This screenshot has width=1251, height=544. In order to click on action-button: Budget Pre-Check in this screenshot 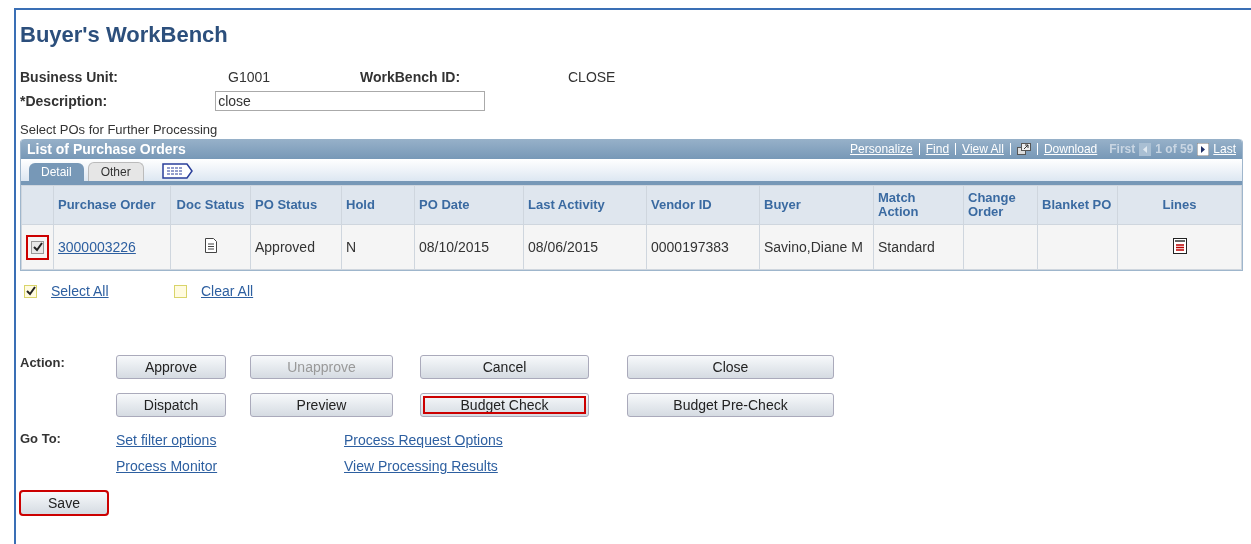, I will do `click(730, 405)`.